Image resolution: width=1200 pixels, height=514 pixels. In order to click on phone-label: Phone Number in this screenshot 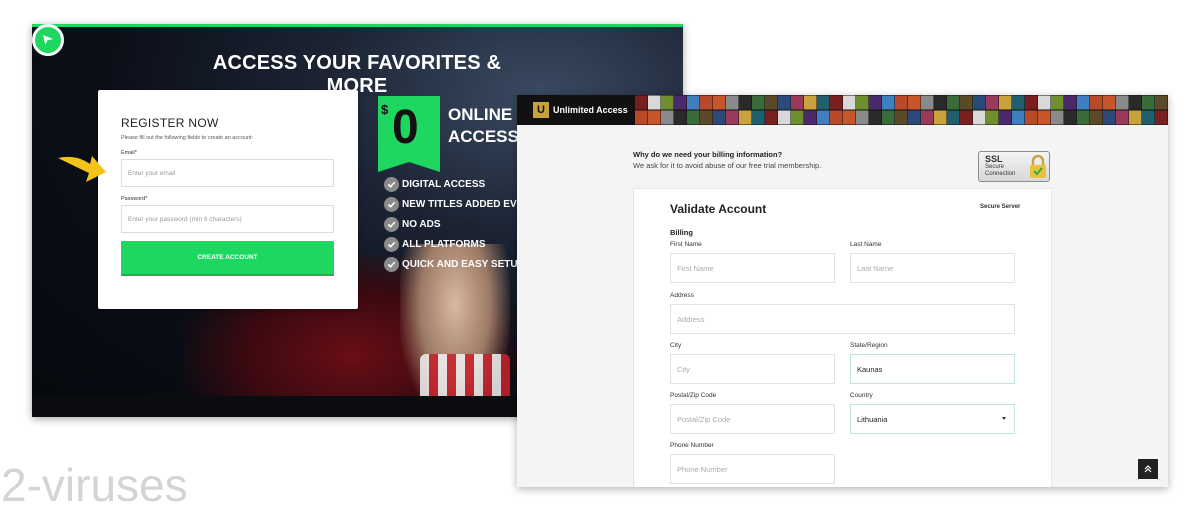, I will do `click(692, 445)`.